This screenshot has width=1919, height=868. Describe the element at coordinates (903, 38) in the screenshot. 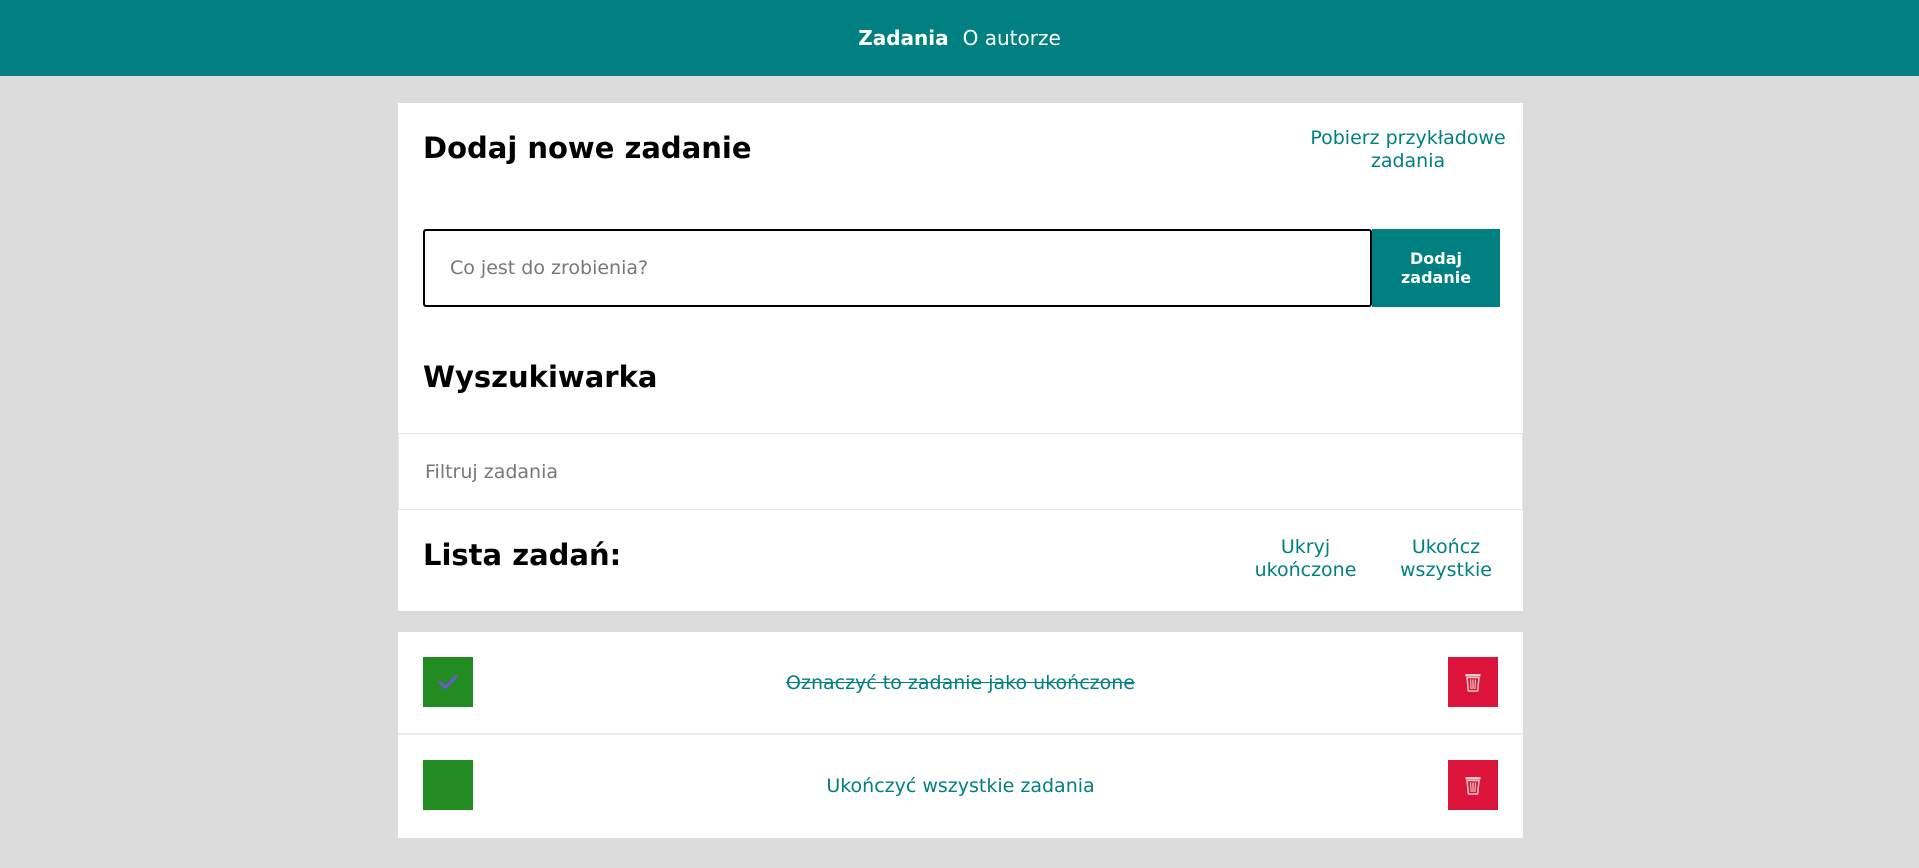

I see `nav-link-tasks: Zadania` at that location.